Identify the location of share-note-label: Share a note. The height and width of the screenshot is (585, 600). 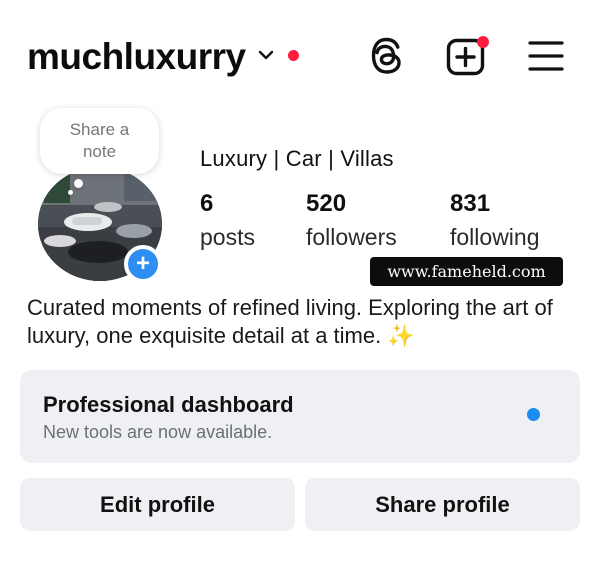
(99, 140).